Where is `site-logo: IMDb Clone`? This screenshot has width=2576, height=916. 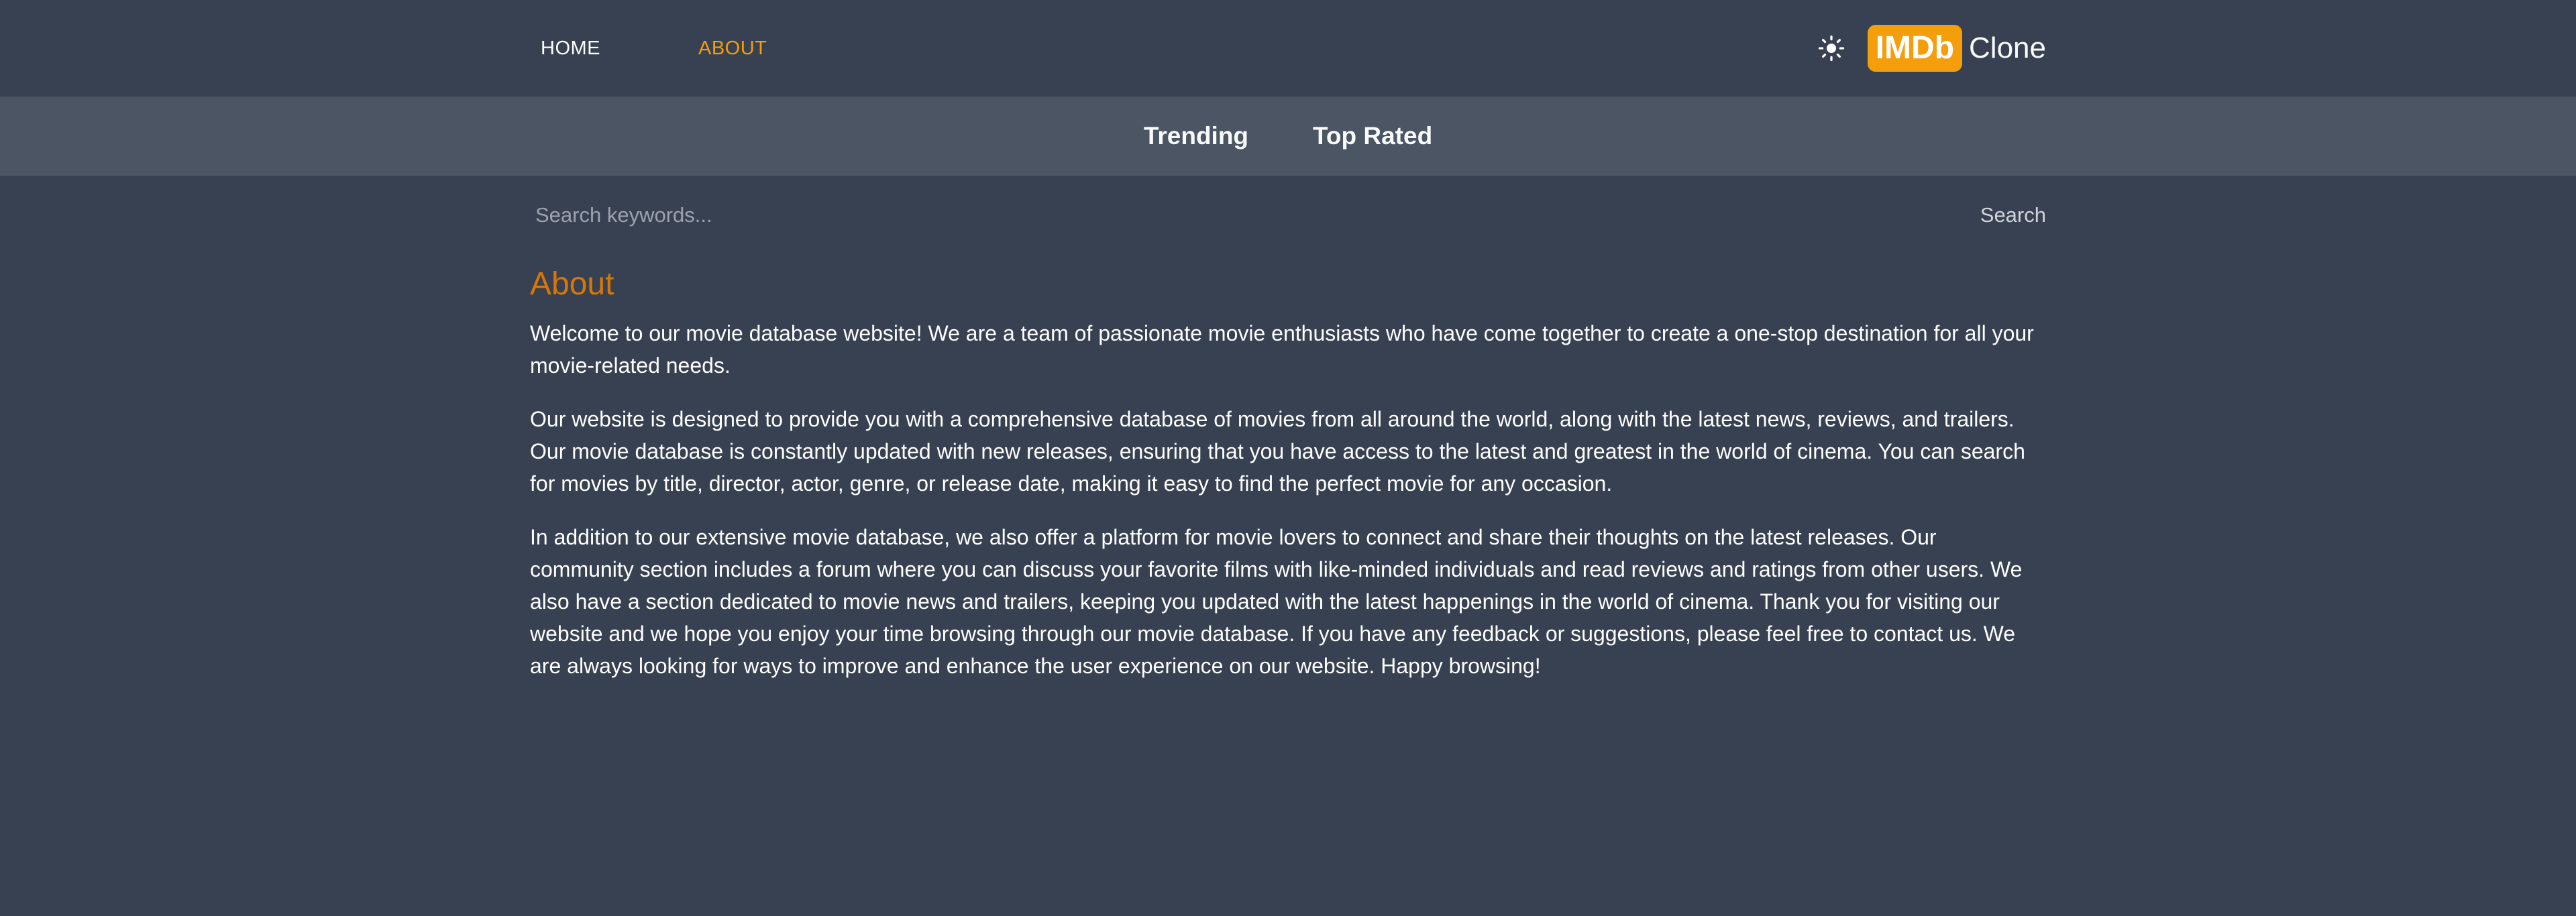 site-logo: IMDb Clone is located at coordinates (1956, 48).